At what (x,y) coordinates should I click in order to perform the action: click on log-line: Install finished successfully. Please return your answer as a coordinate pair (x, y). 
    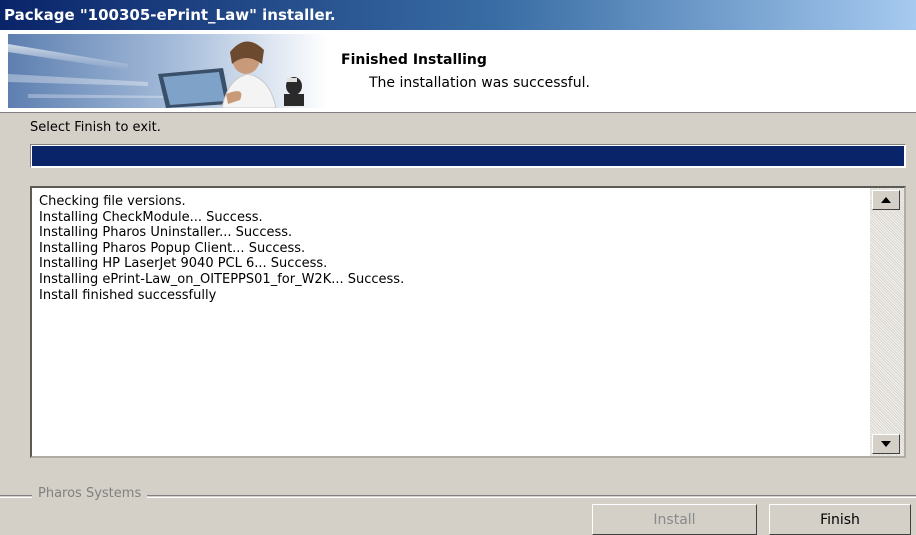
    Looking at the image, I should click on (128, 295).